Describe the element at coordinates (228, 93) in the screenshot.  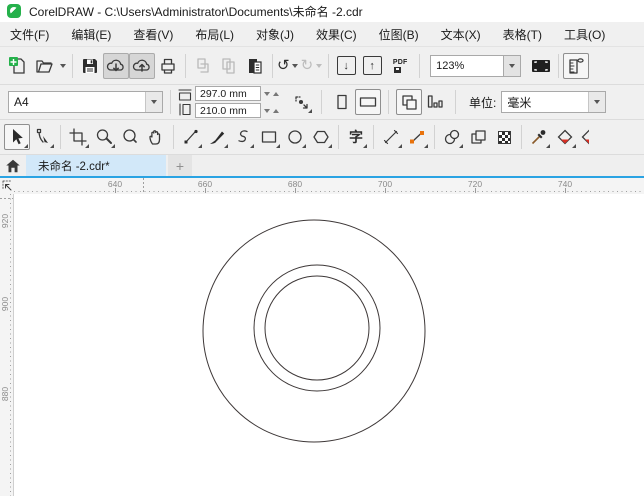
I see `page-width-field: 297.0 mm` at that location.